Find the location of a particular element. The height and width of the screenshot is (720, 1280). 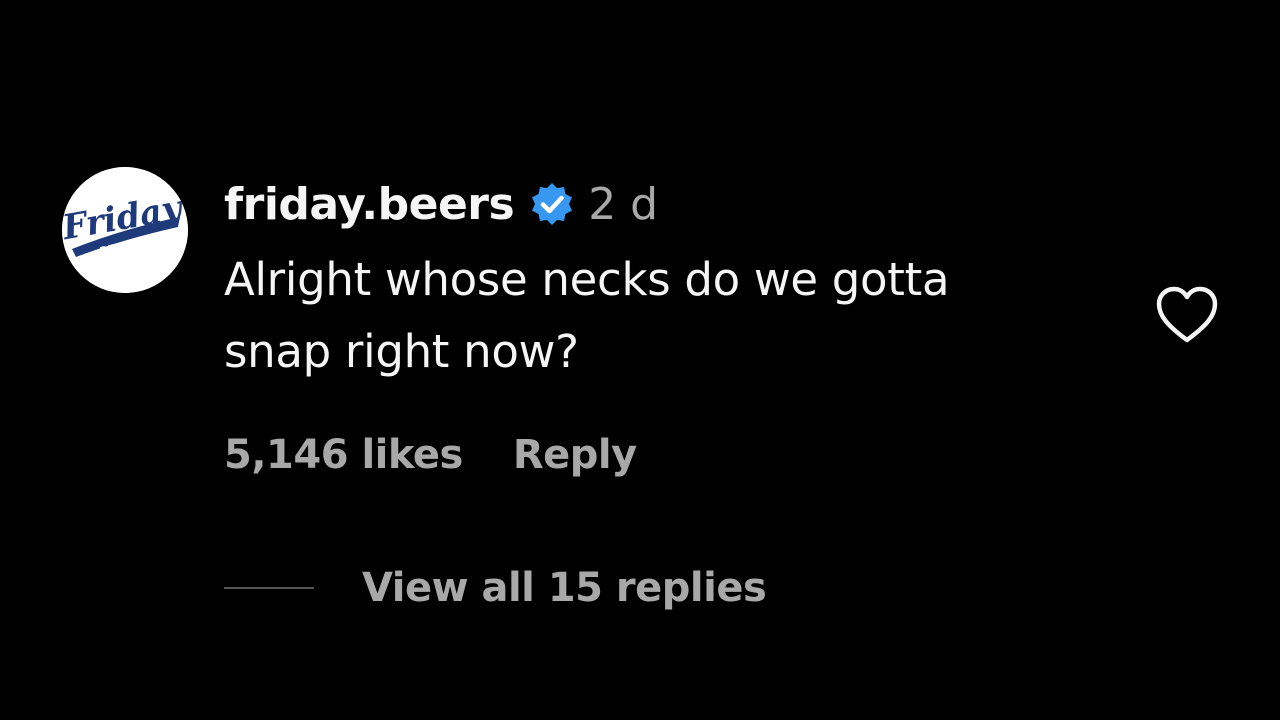

comment-actions: 5,146 likes Reply is located at coordinates (430, 455).